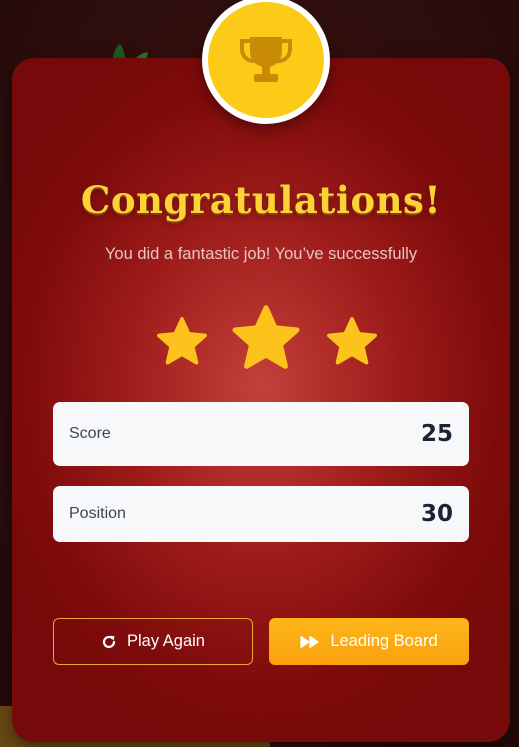 This screenshot has width=519, height=747. What do you see at coordinates (384, 641) in the screenshot?
I see `leading-board-label: Leading Board` at bounding box center [384, 641].